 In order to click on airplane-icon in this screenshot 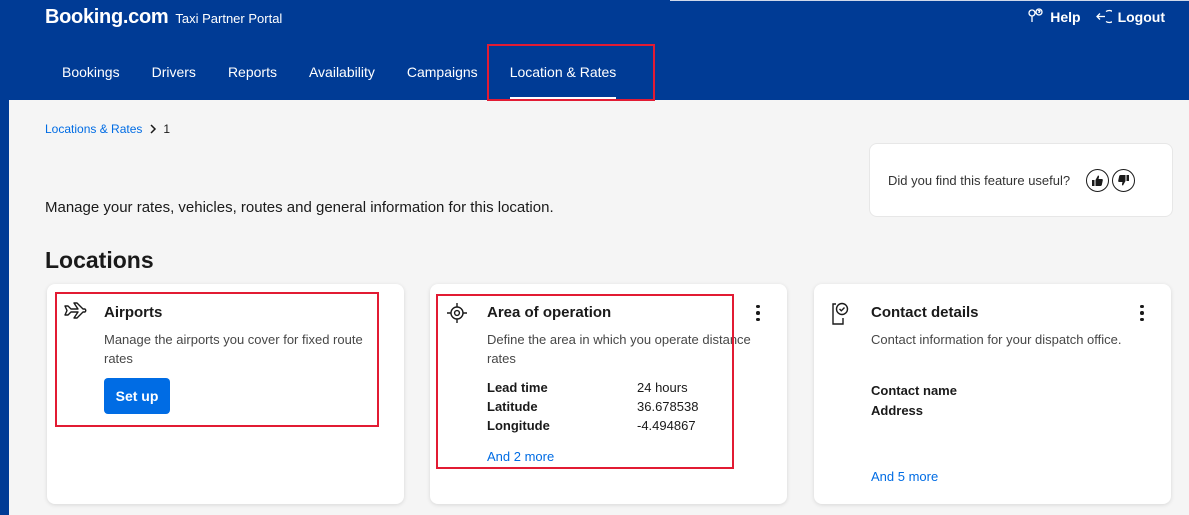, I will do `click(75, 310)`.